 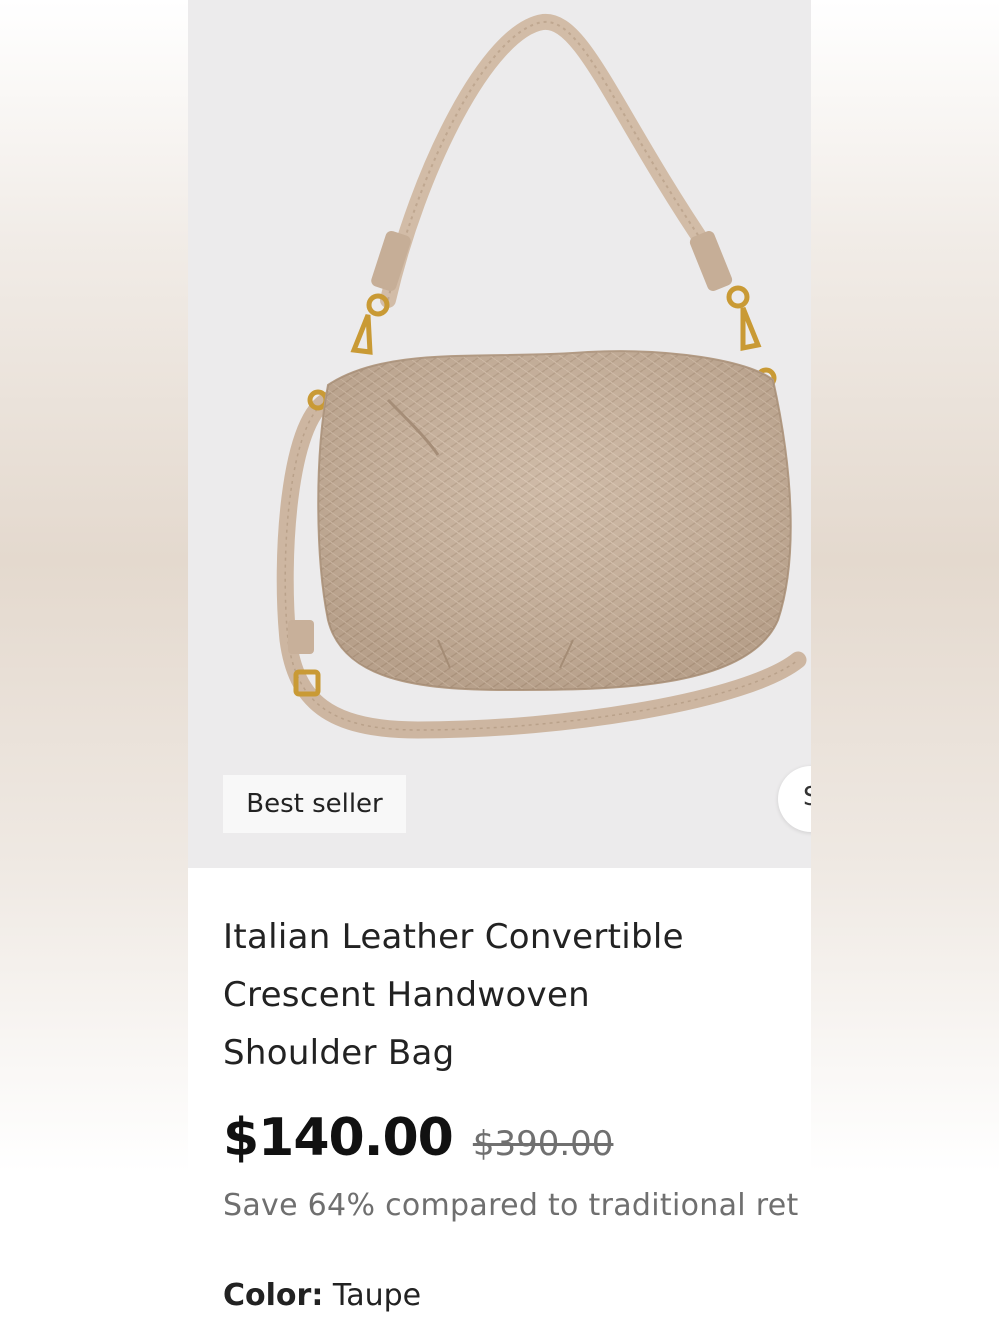 What do you see at coordinates (543, 1144) in the screenshot?
I see `original-price: $390.00` at bounding box center [543, 1144].